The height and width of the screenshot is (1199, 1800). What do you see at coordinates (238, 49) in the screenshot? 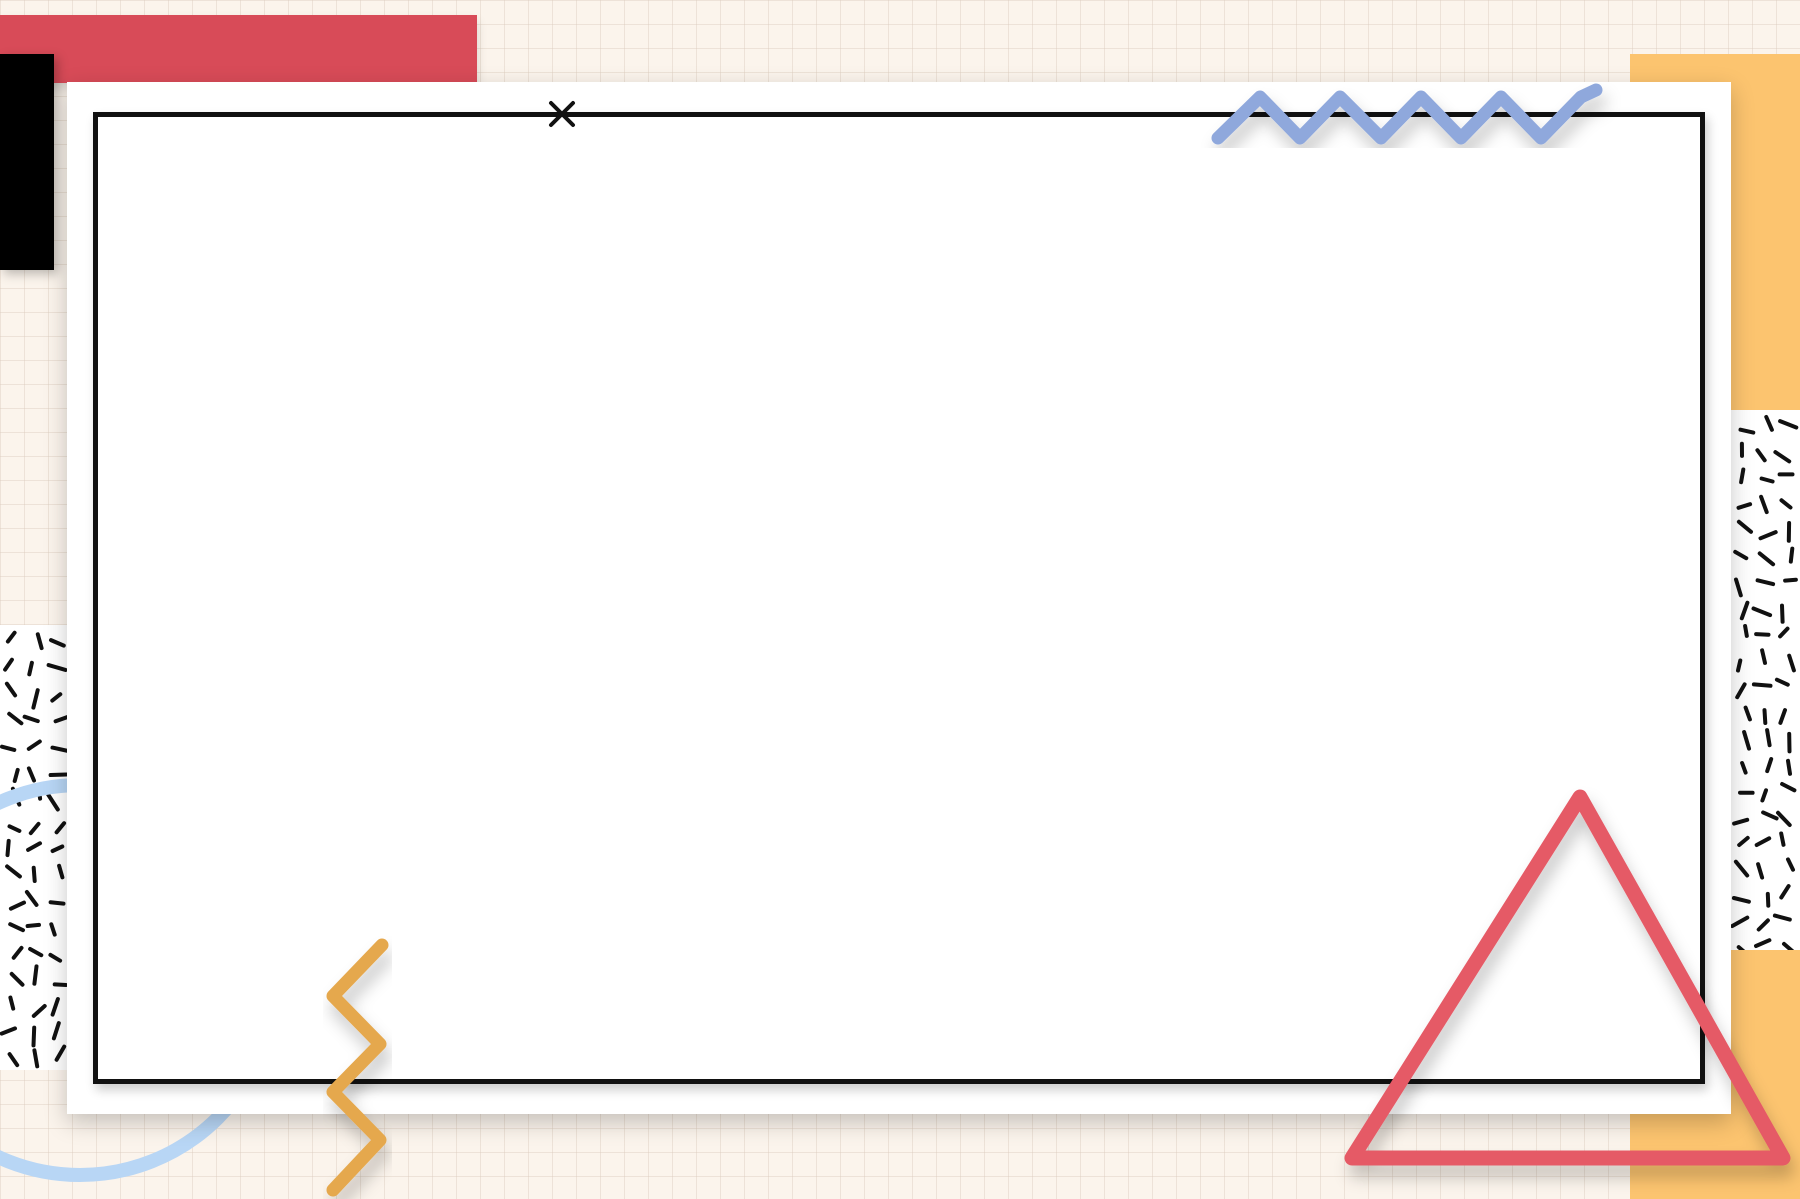
I see `red-decor-bar` at bounding box center [238, 49].